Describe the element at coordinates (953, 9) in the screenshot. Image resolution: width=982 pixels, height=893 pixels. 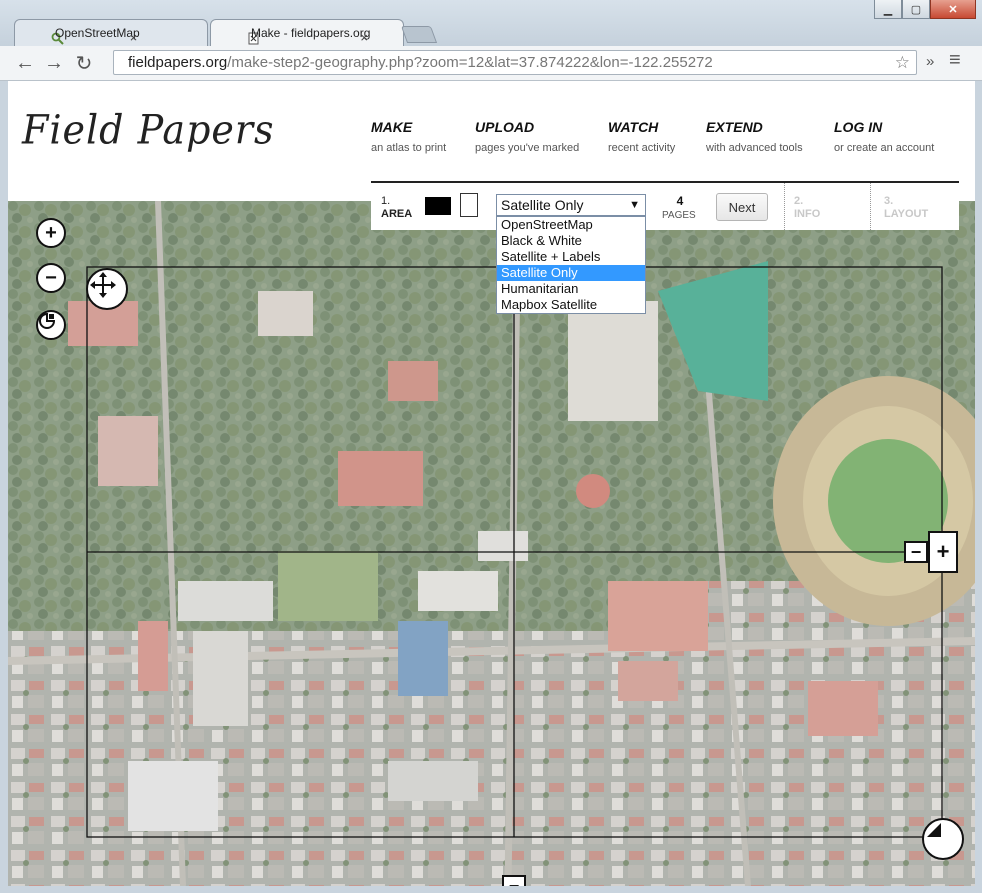
I see `close-window-icon: ✕` at that location.